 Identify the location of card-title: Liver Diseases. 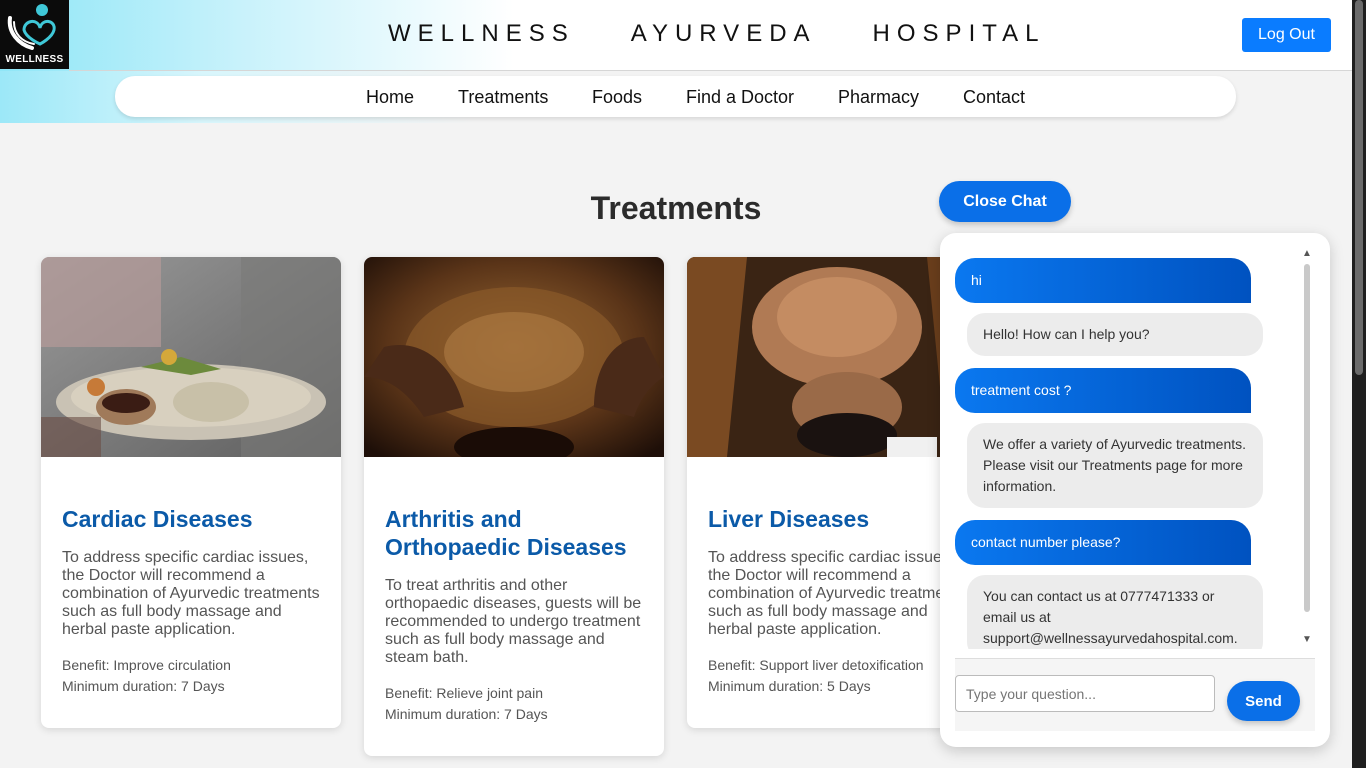
(837, 519).